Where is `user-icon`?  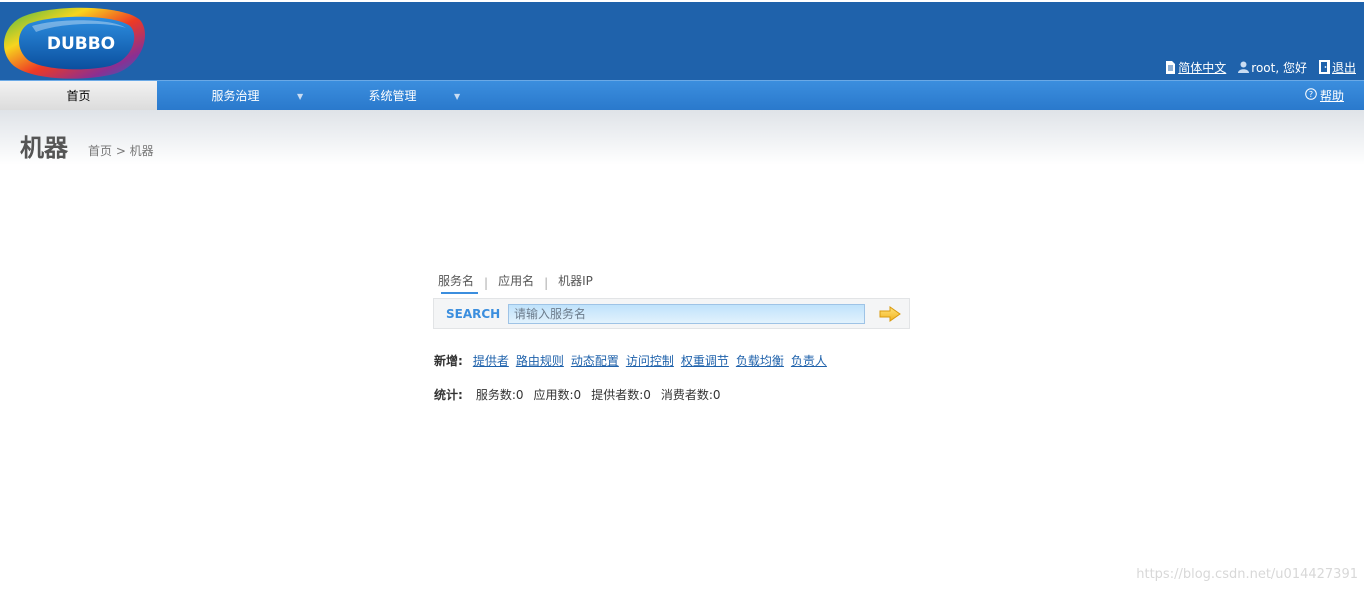 user-icon is located at coordinates (1244, 67).